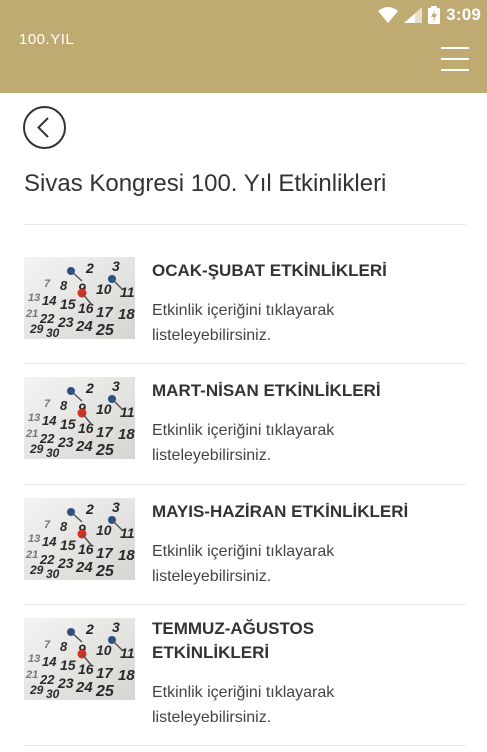 The height and width of the screenshot is (752, 487). I want to click on back-button, so click(44, 127).